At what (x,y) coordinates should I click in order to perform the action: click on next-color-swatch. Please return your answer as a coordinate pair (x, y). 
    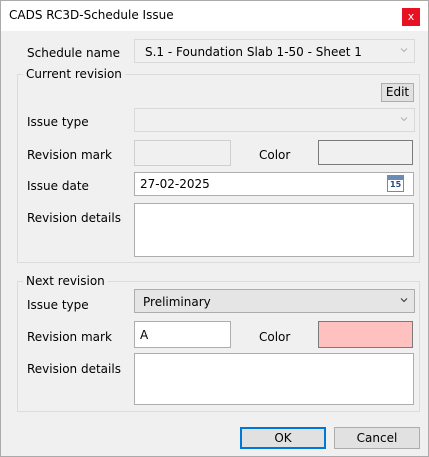
    Looking at the image, I should click on (365, 334).